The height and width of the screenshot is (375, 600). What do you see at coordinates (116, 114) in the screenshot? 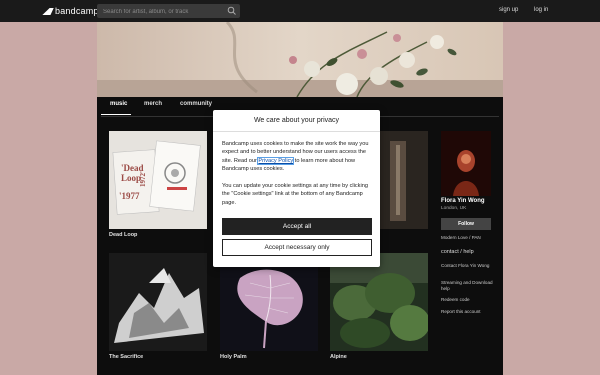
I see `active-tab-indicator` at bounding box center [116, 114].